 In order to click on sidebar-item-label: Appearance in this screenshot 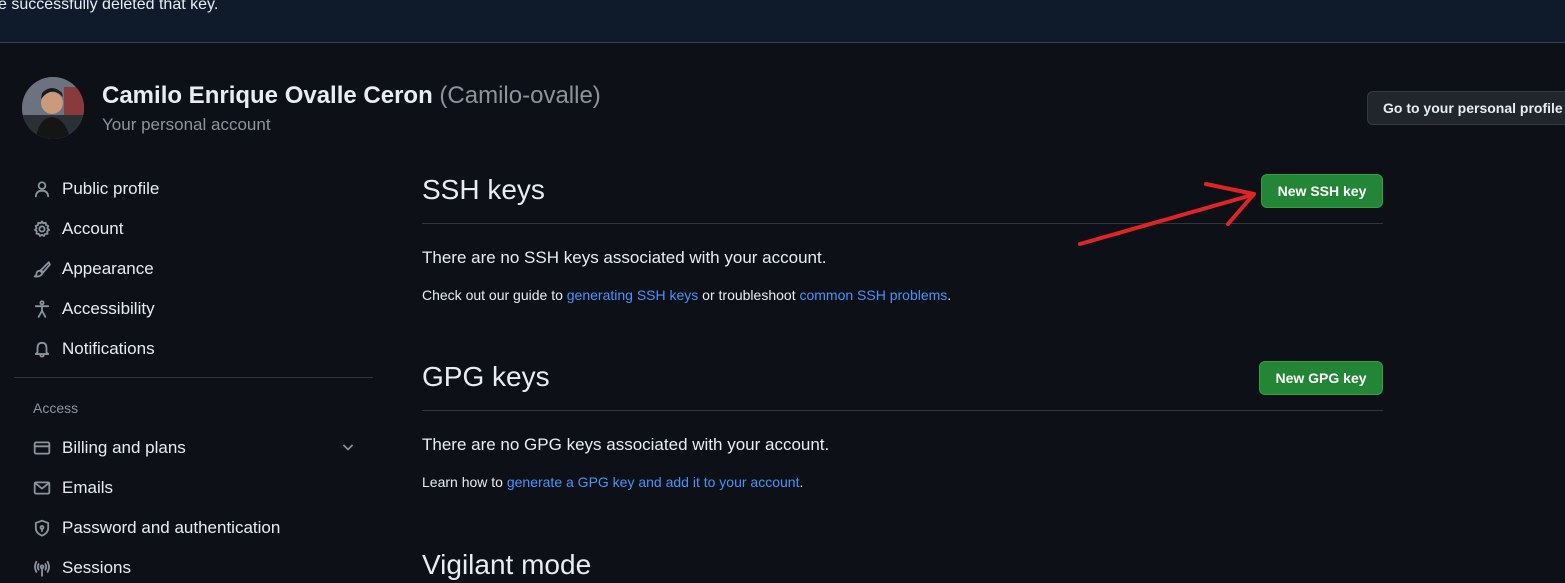, I will do `click(108, 268)`.